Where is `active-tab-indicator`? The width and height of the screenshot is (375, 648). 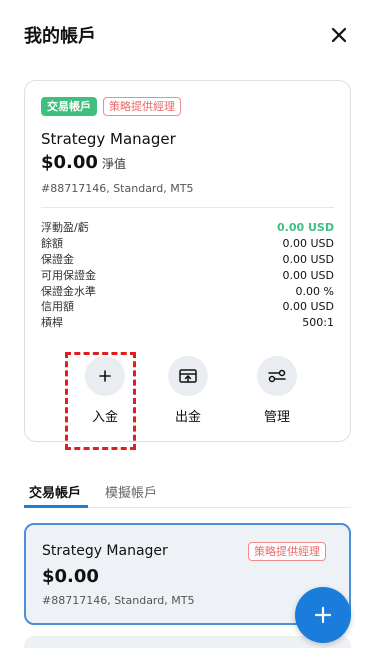
active-tab-indicator is located at coordinates (56, 506).